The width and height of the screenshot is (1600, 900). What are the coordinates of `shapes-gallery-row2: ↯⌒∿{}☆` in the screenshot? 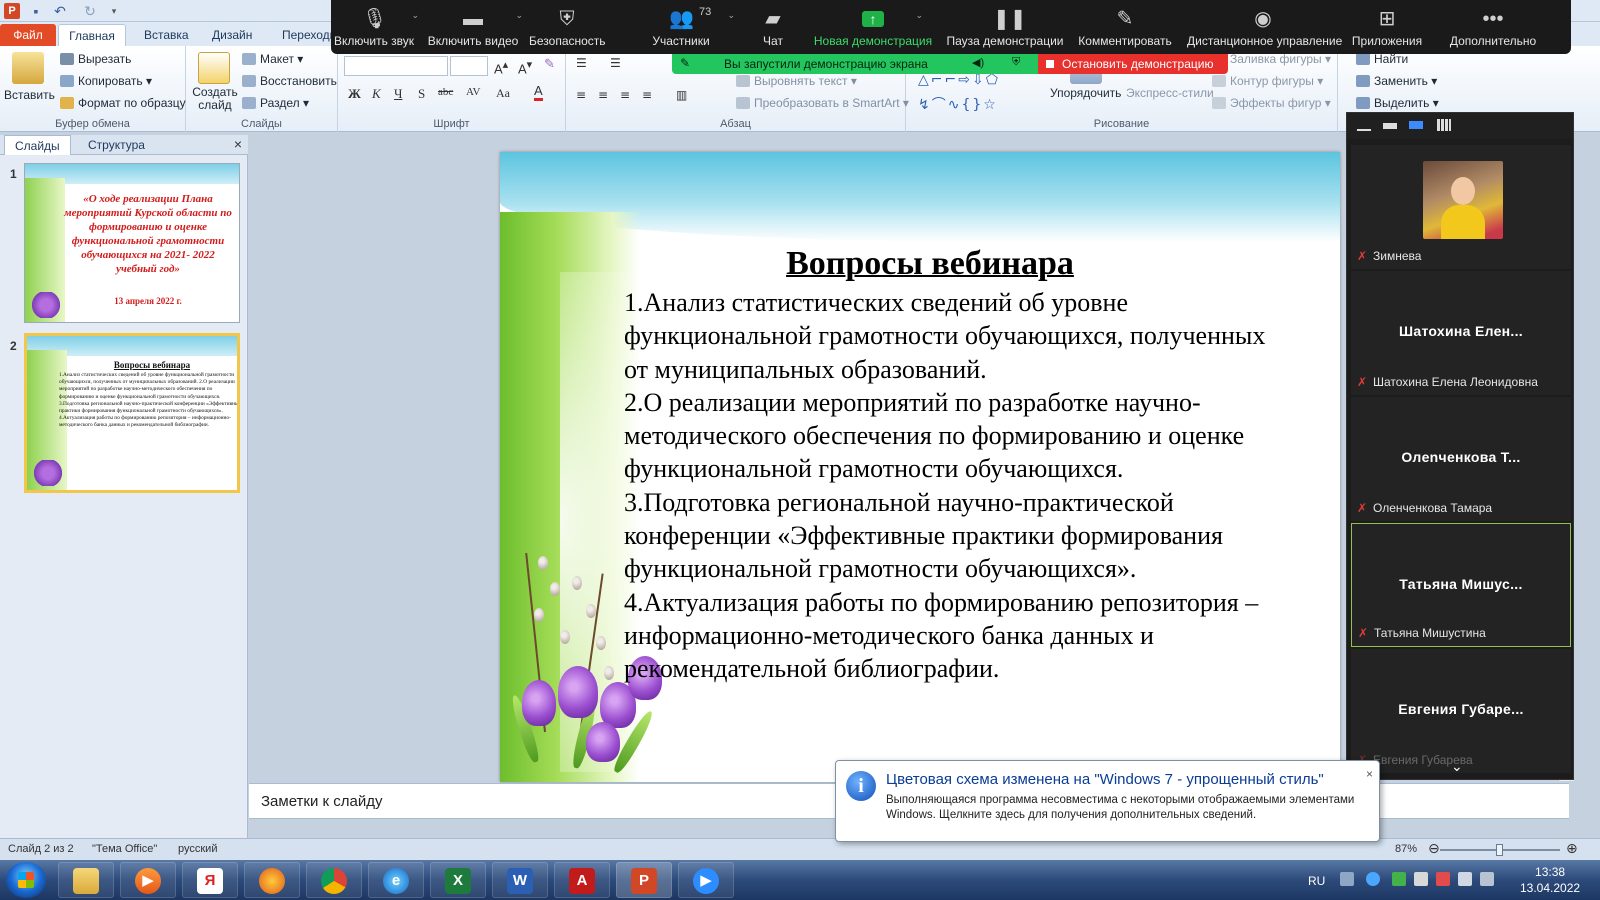 It's located at (958, 104).